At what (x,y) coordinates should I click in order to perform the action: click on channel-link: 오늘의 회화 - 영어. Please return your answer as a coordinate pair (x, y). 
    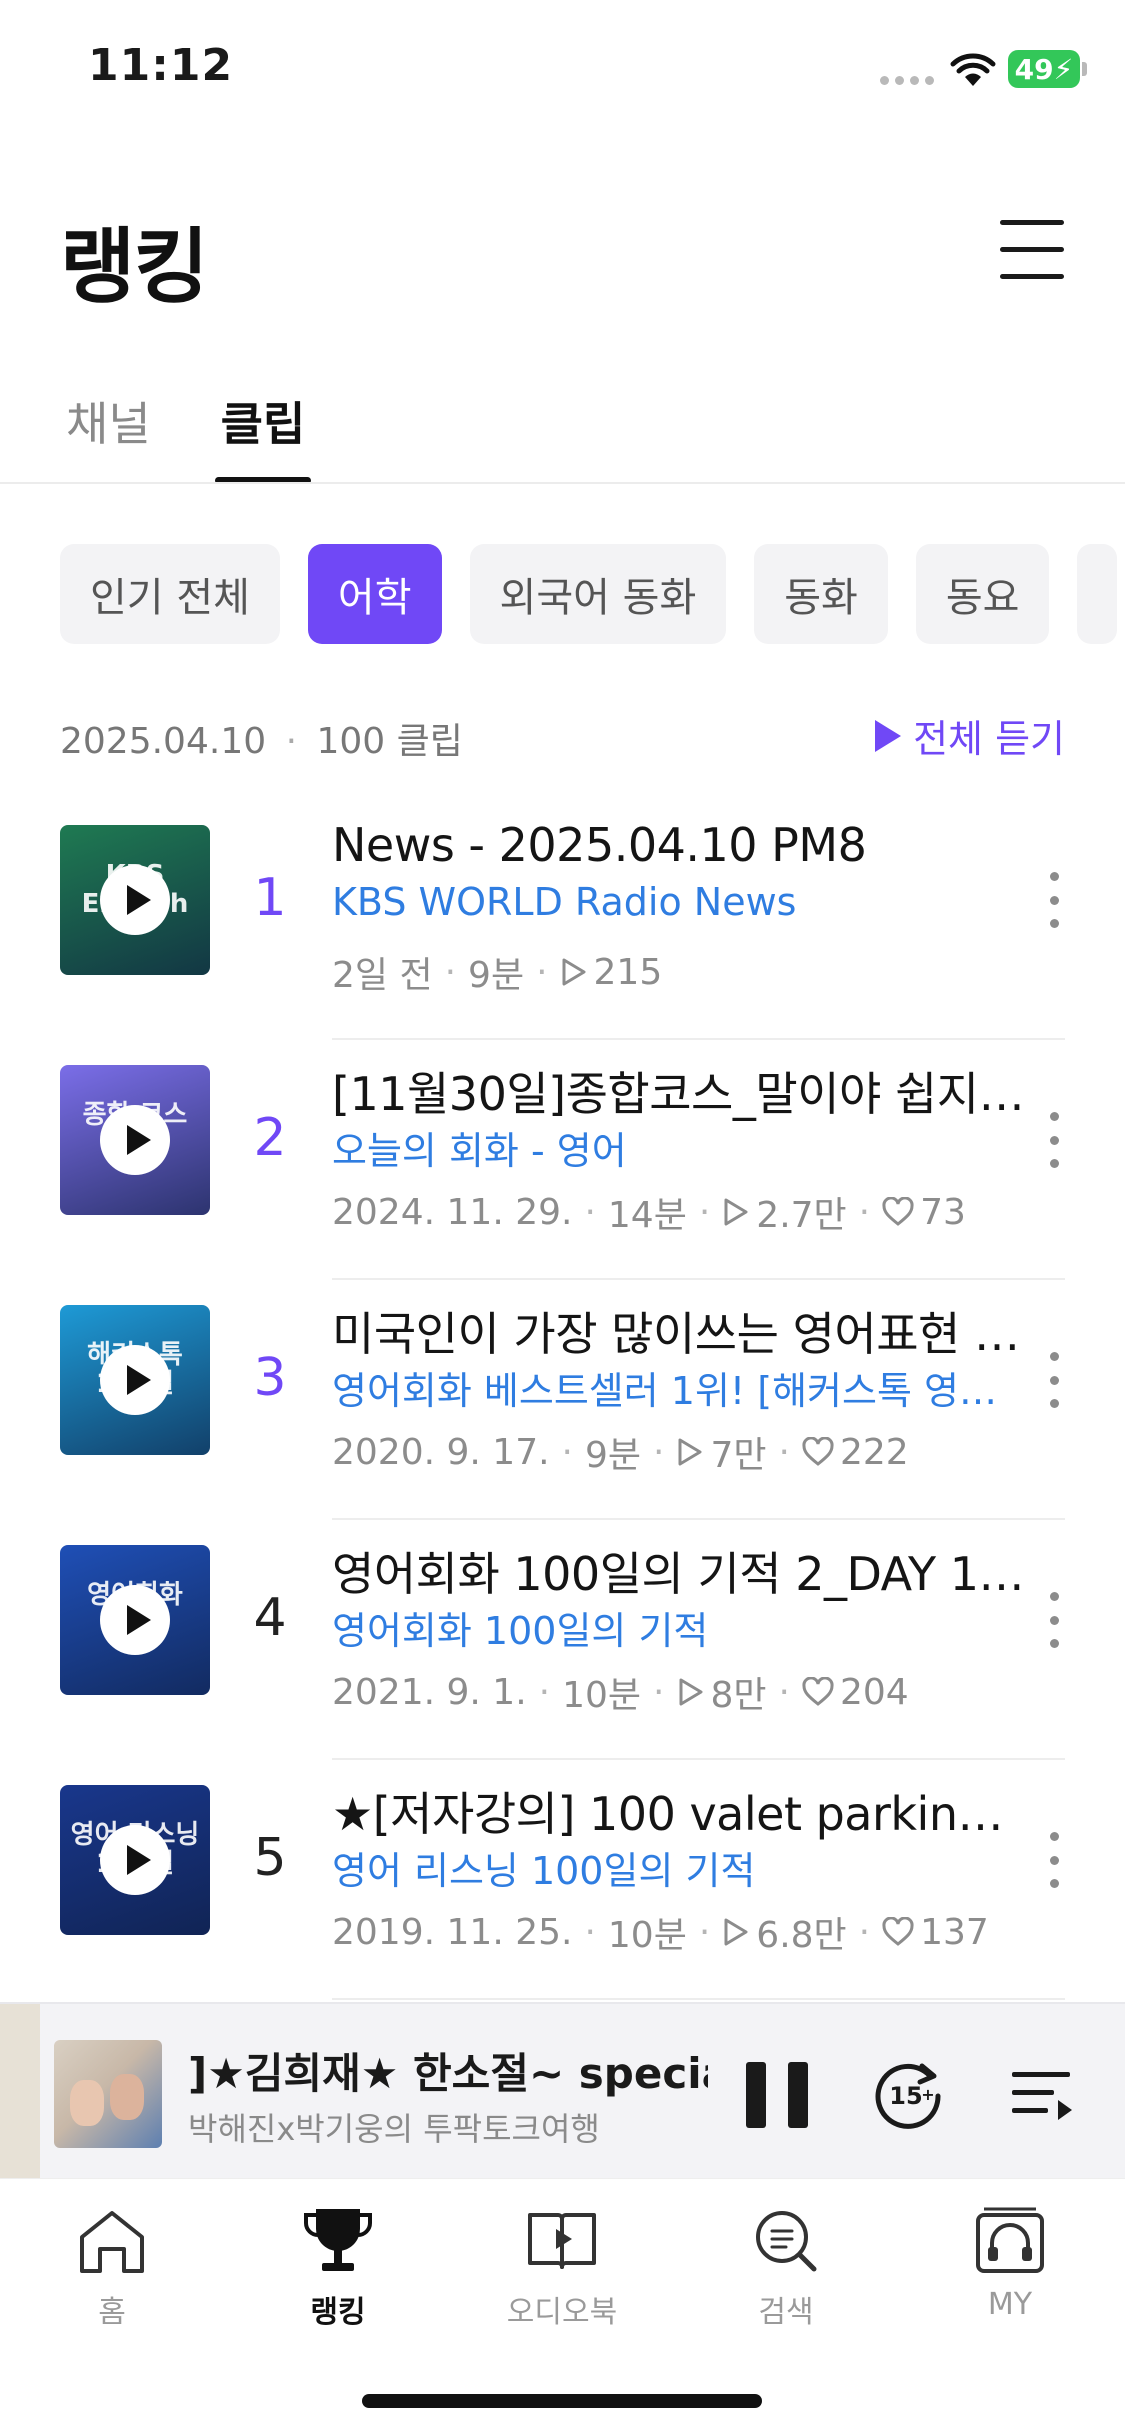
    Looking at the image, I should click on (672, 1147).